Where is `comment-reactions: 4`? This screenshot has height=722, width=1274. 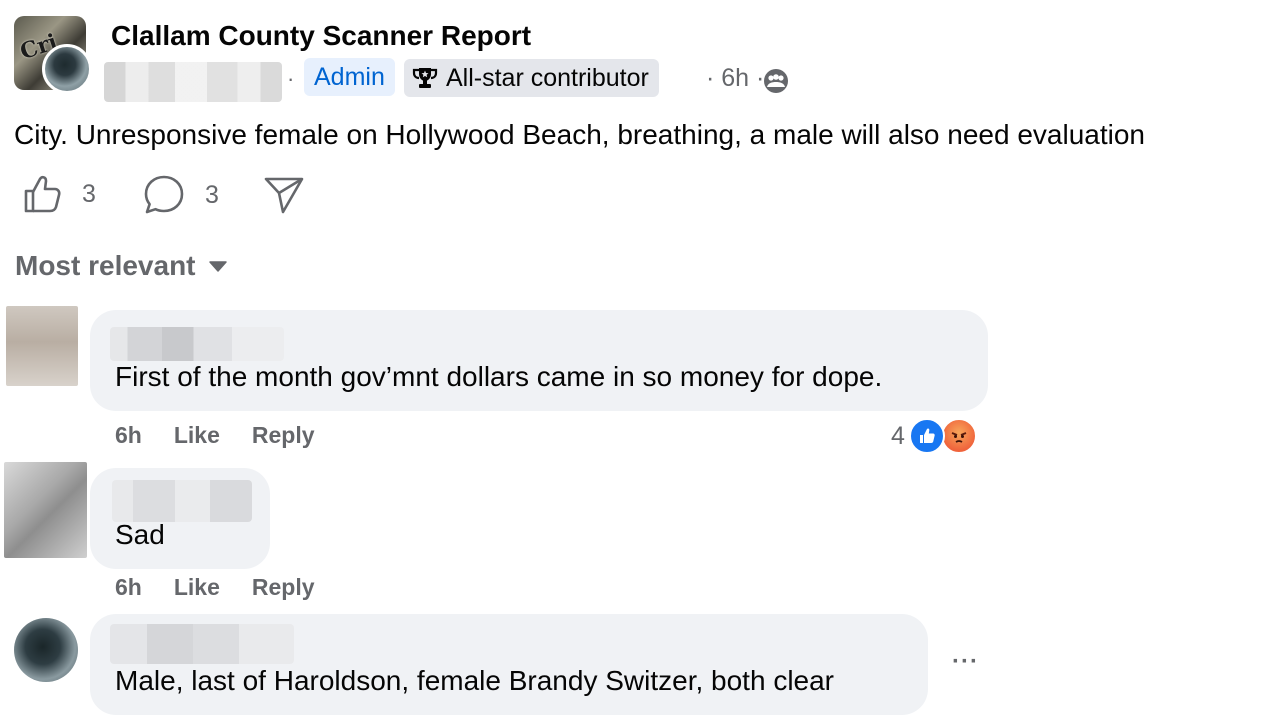
comment-reactions: 4 is located at coordinates (934, 436).